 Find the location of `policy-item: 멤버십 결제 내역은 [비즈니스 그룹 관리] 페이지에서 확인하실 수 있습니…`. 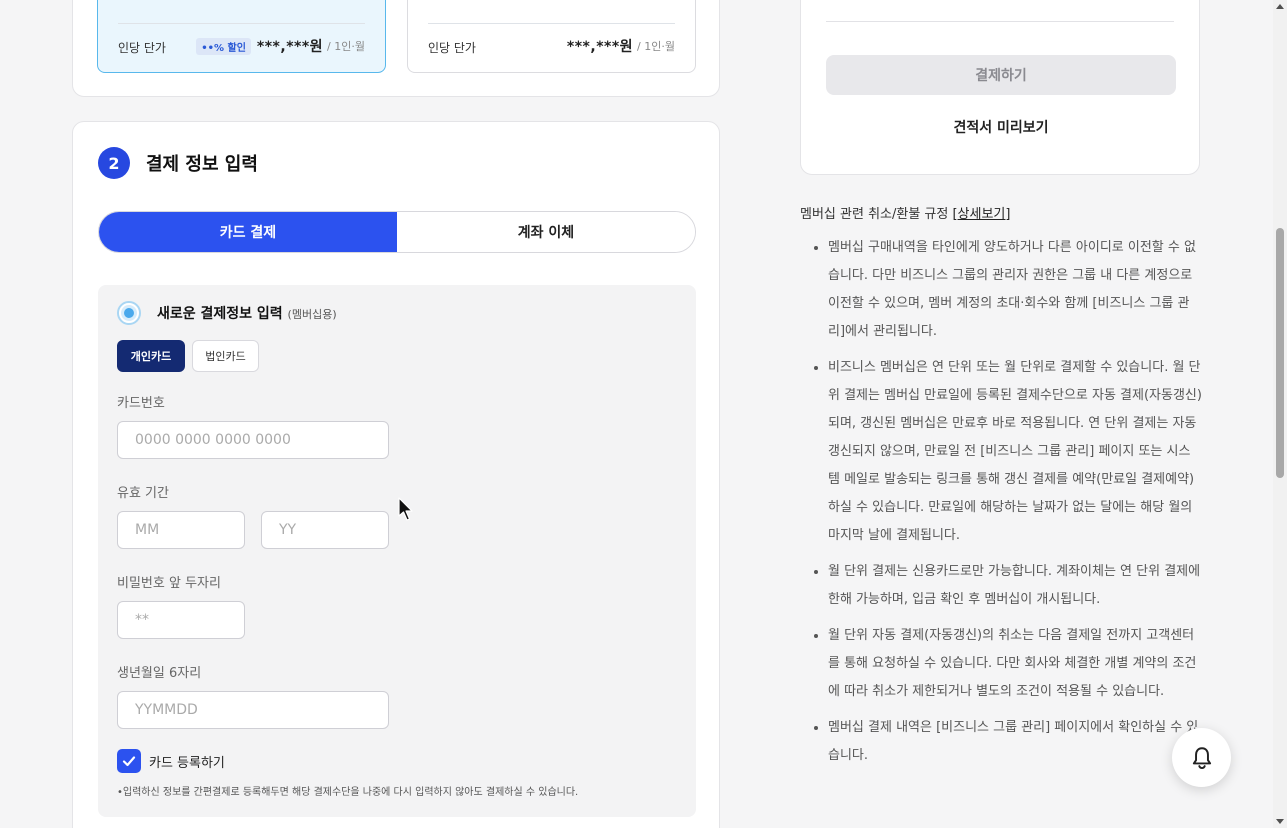

policy-item: 멤버십 결제 내역은 [비즈니스 그룹 관리] 페이지에서 확인하실 수 있습니… is located at coordinates (1015, 742).